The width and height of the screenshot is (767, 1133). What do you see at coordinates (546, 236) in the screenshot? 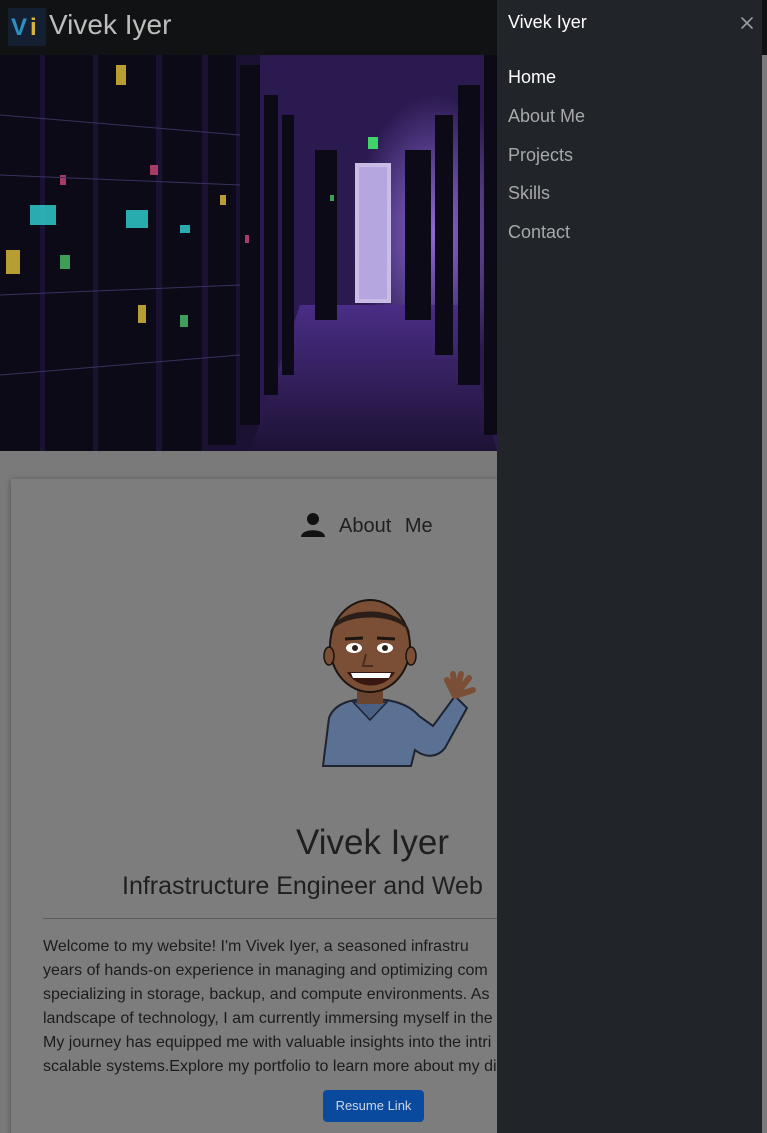
I see `nav-item-contact: Contact` at bounding box center [546, 236].